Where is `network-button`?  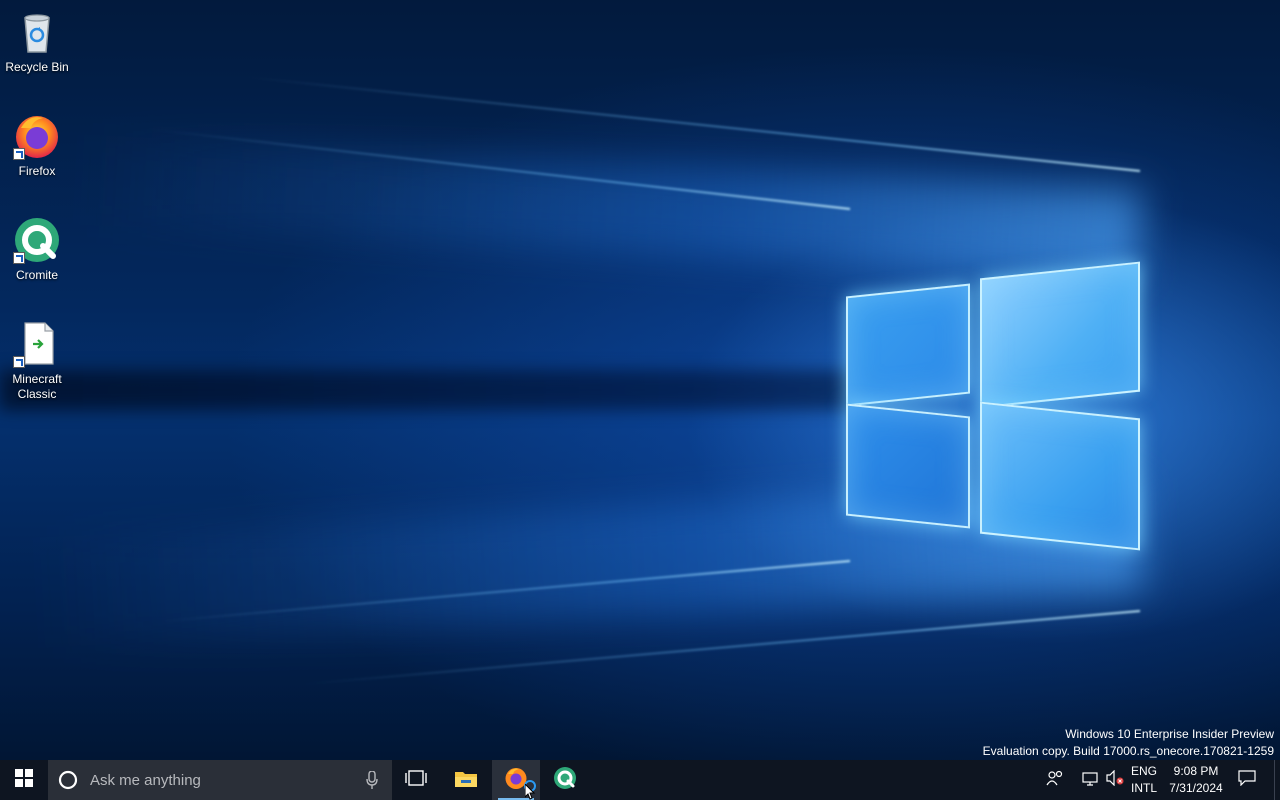 network-button is located at coordinates (1091, 780).